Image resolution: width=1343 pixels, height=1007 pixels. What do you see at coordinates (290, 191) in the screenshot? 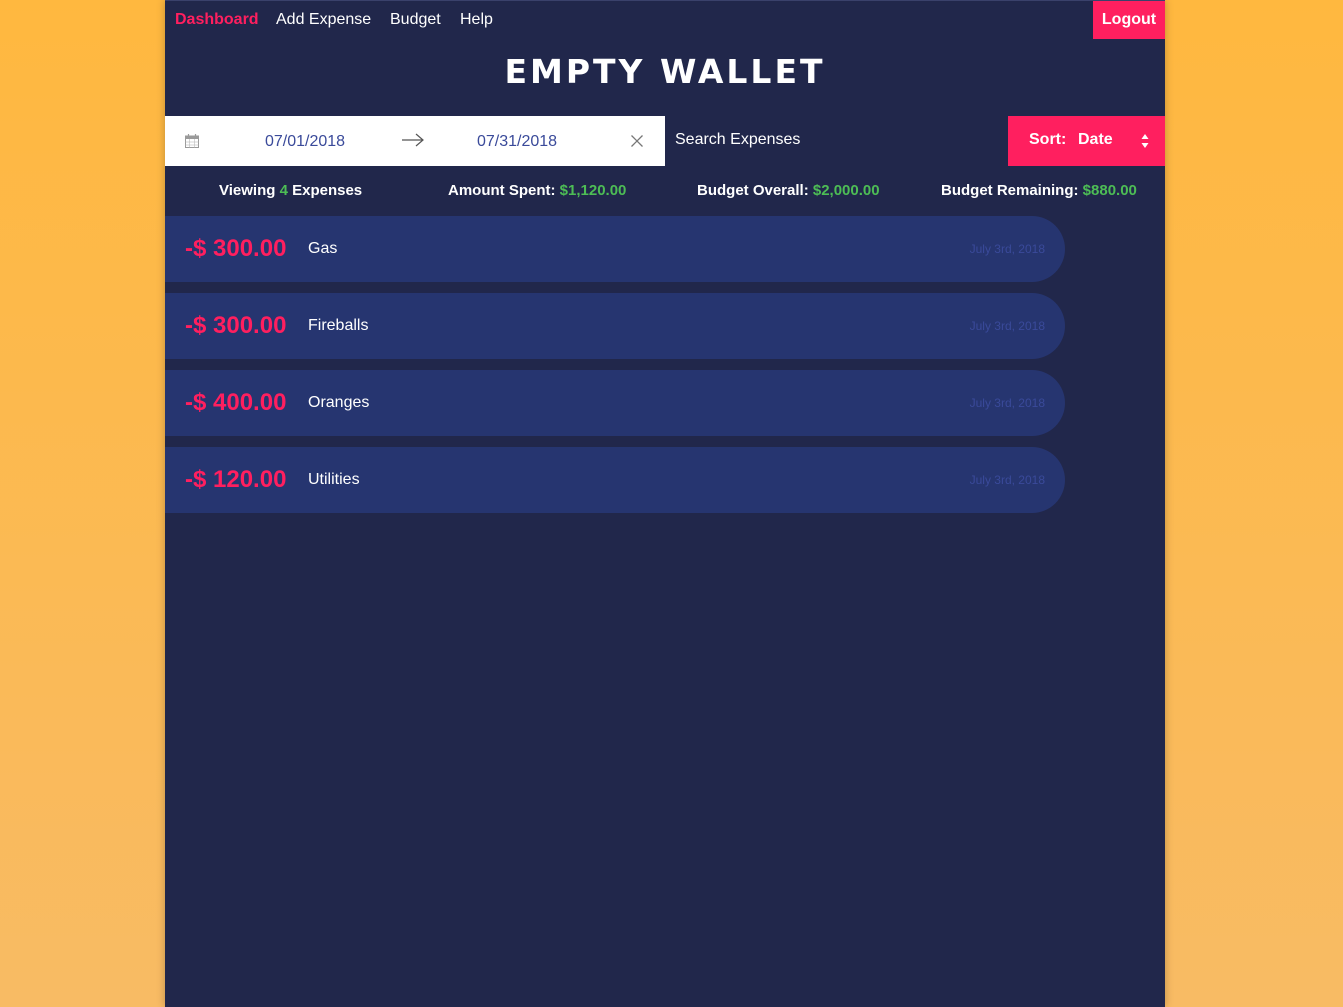
I see `viewing-count: Viewing 4 Expenses` at bounding box center [290, 191].